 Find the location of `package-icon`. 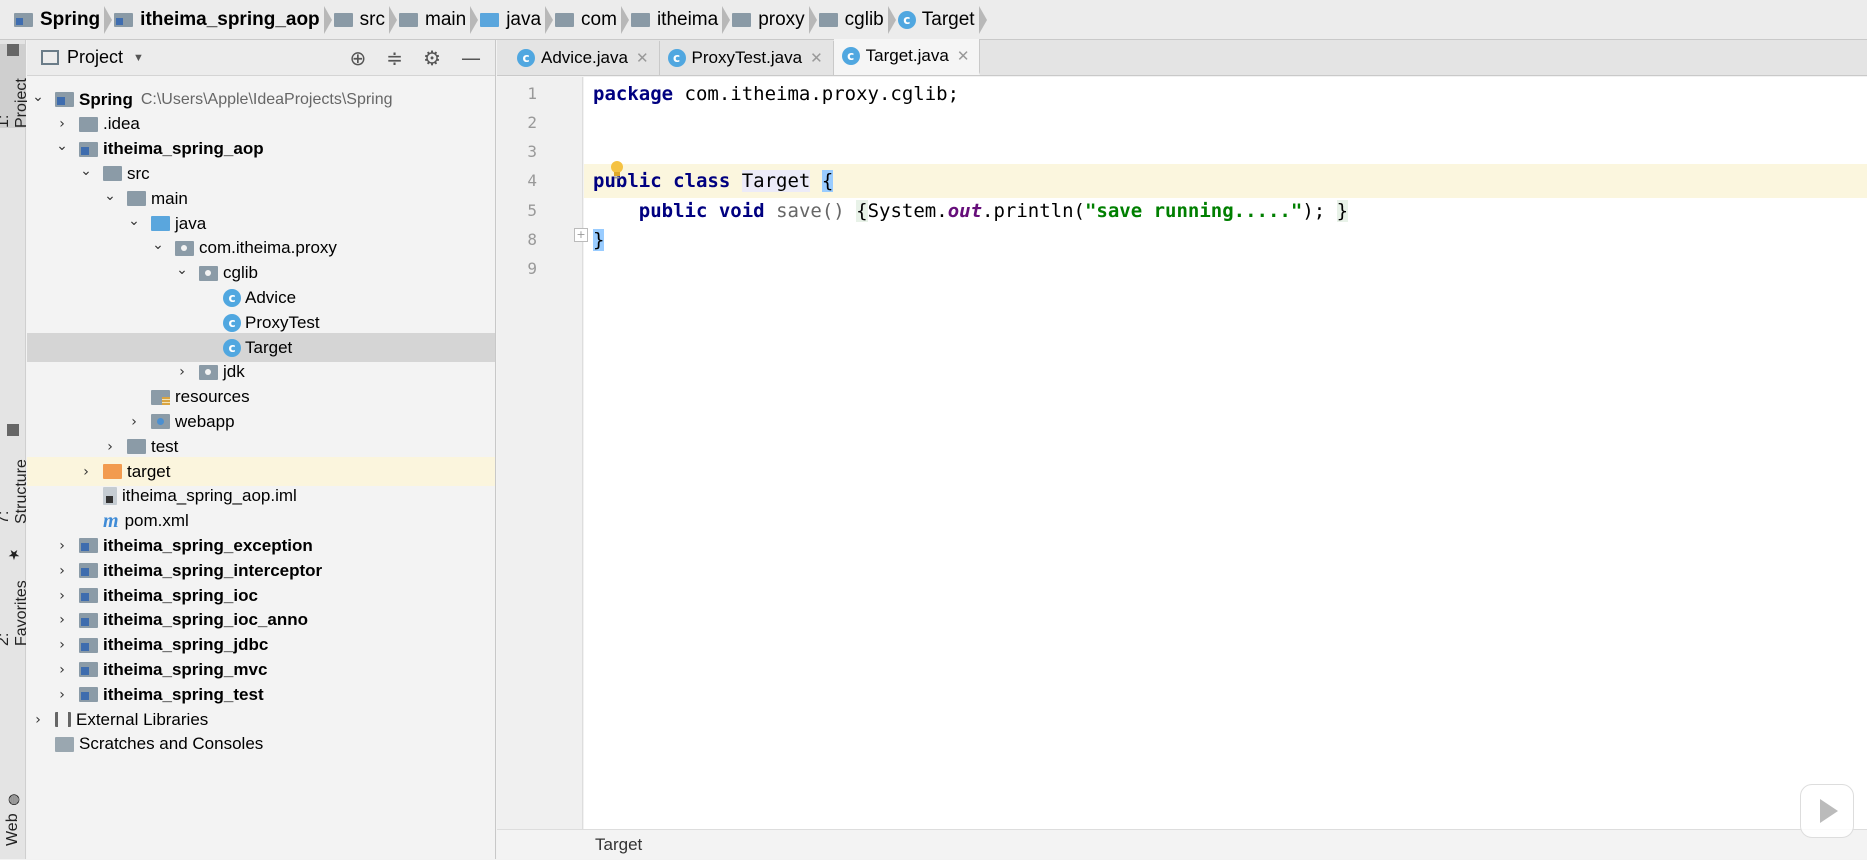

package-icon is located at coordinates (208, 372).